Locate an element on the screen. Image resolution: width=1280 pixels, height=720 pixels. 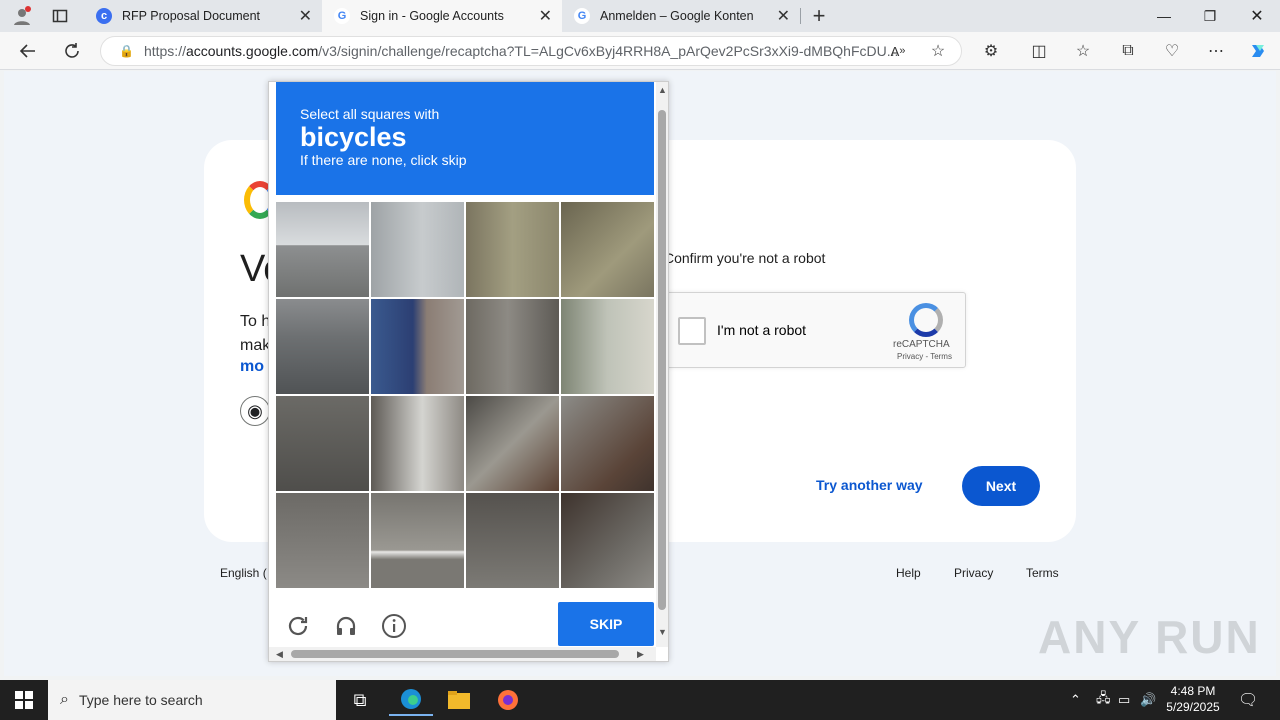
recaptcha-brand: reCAPTCHA is located at coordinates (921, 344).